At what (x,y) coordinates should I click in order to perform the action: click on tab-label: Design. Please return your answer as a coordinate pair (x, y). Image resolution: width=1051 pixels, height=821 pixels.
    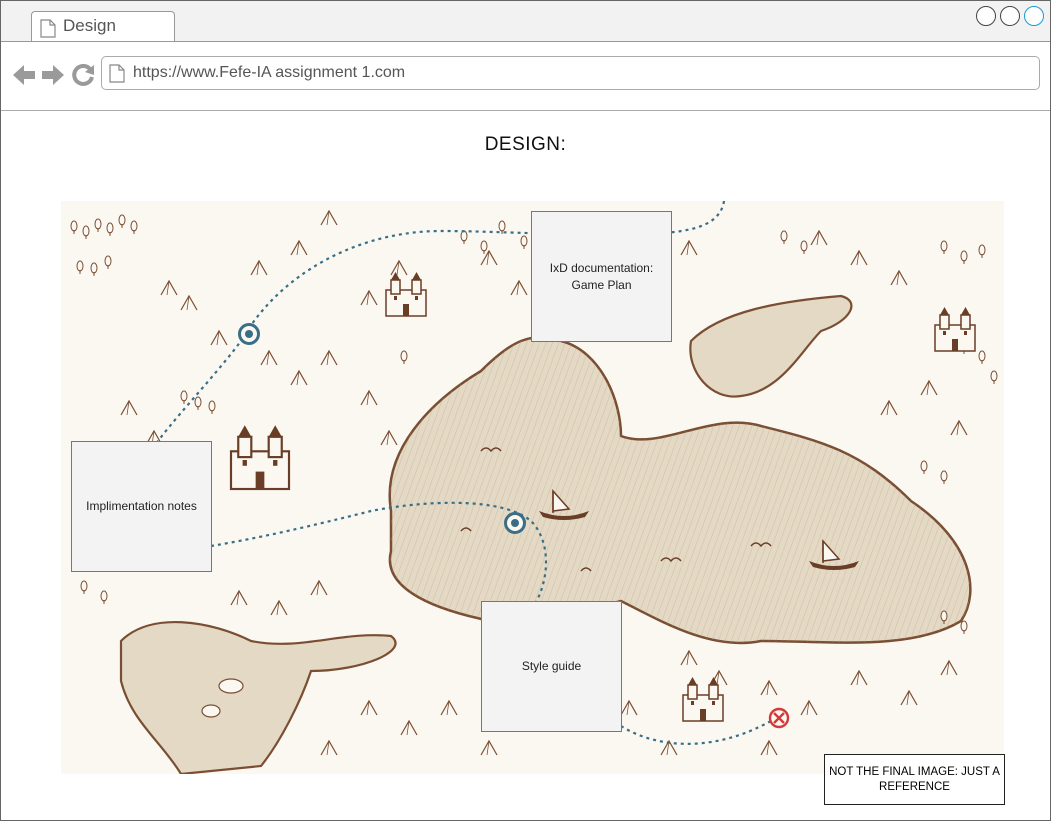
    Looking at the image, I should click on (89, 25).